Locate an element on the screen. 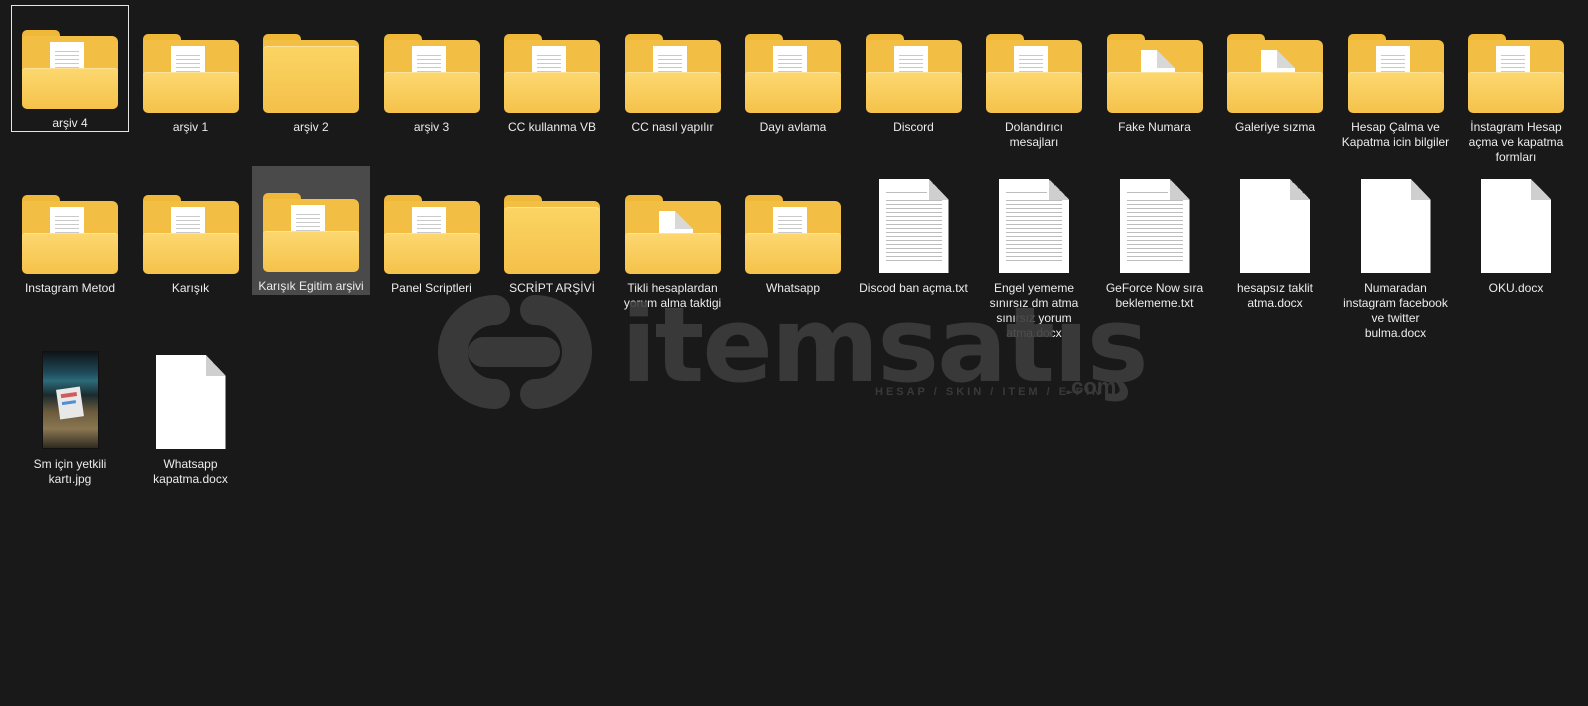 The height and width of the screenshot is (706, 1588). item-label: arşiv 2 is located at coordinates (311, 127).